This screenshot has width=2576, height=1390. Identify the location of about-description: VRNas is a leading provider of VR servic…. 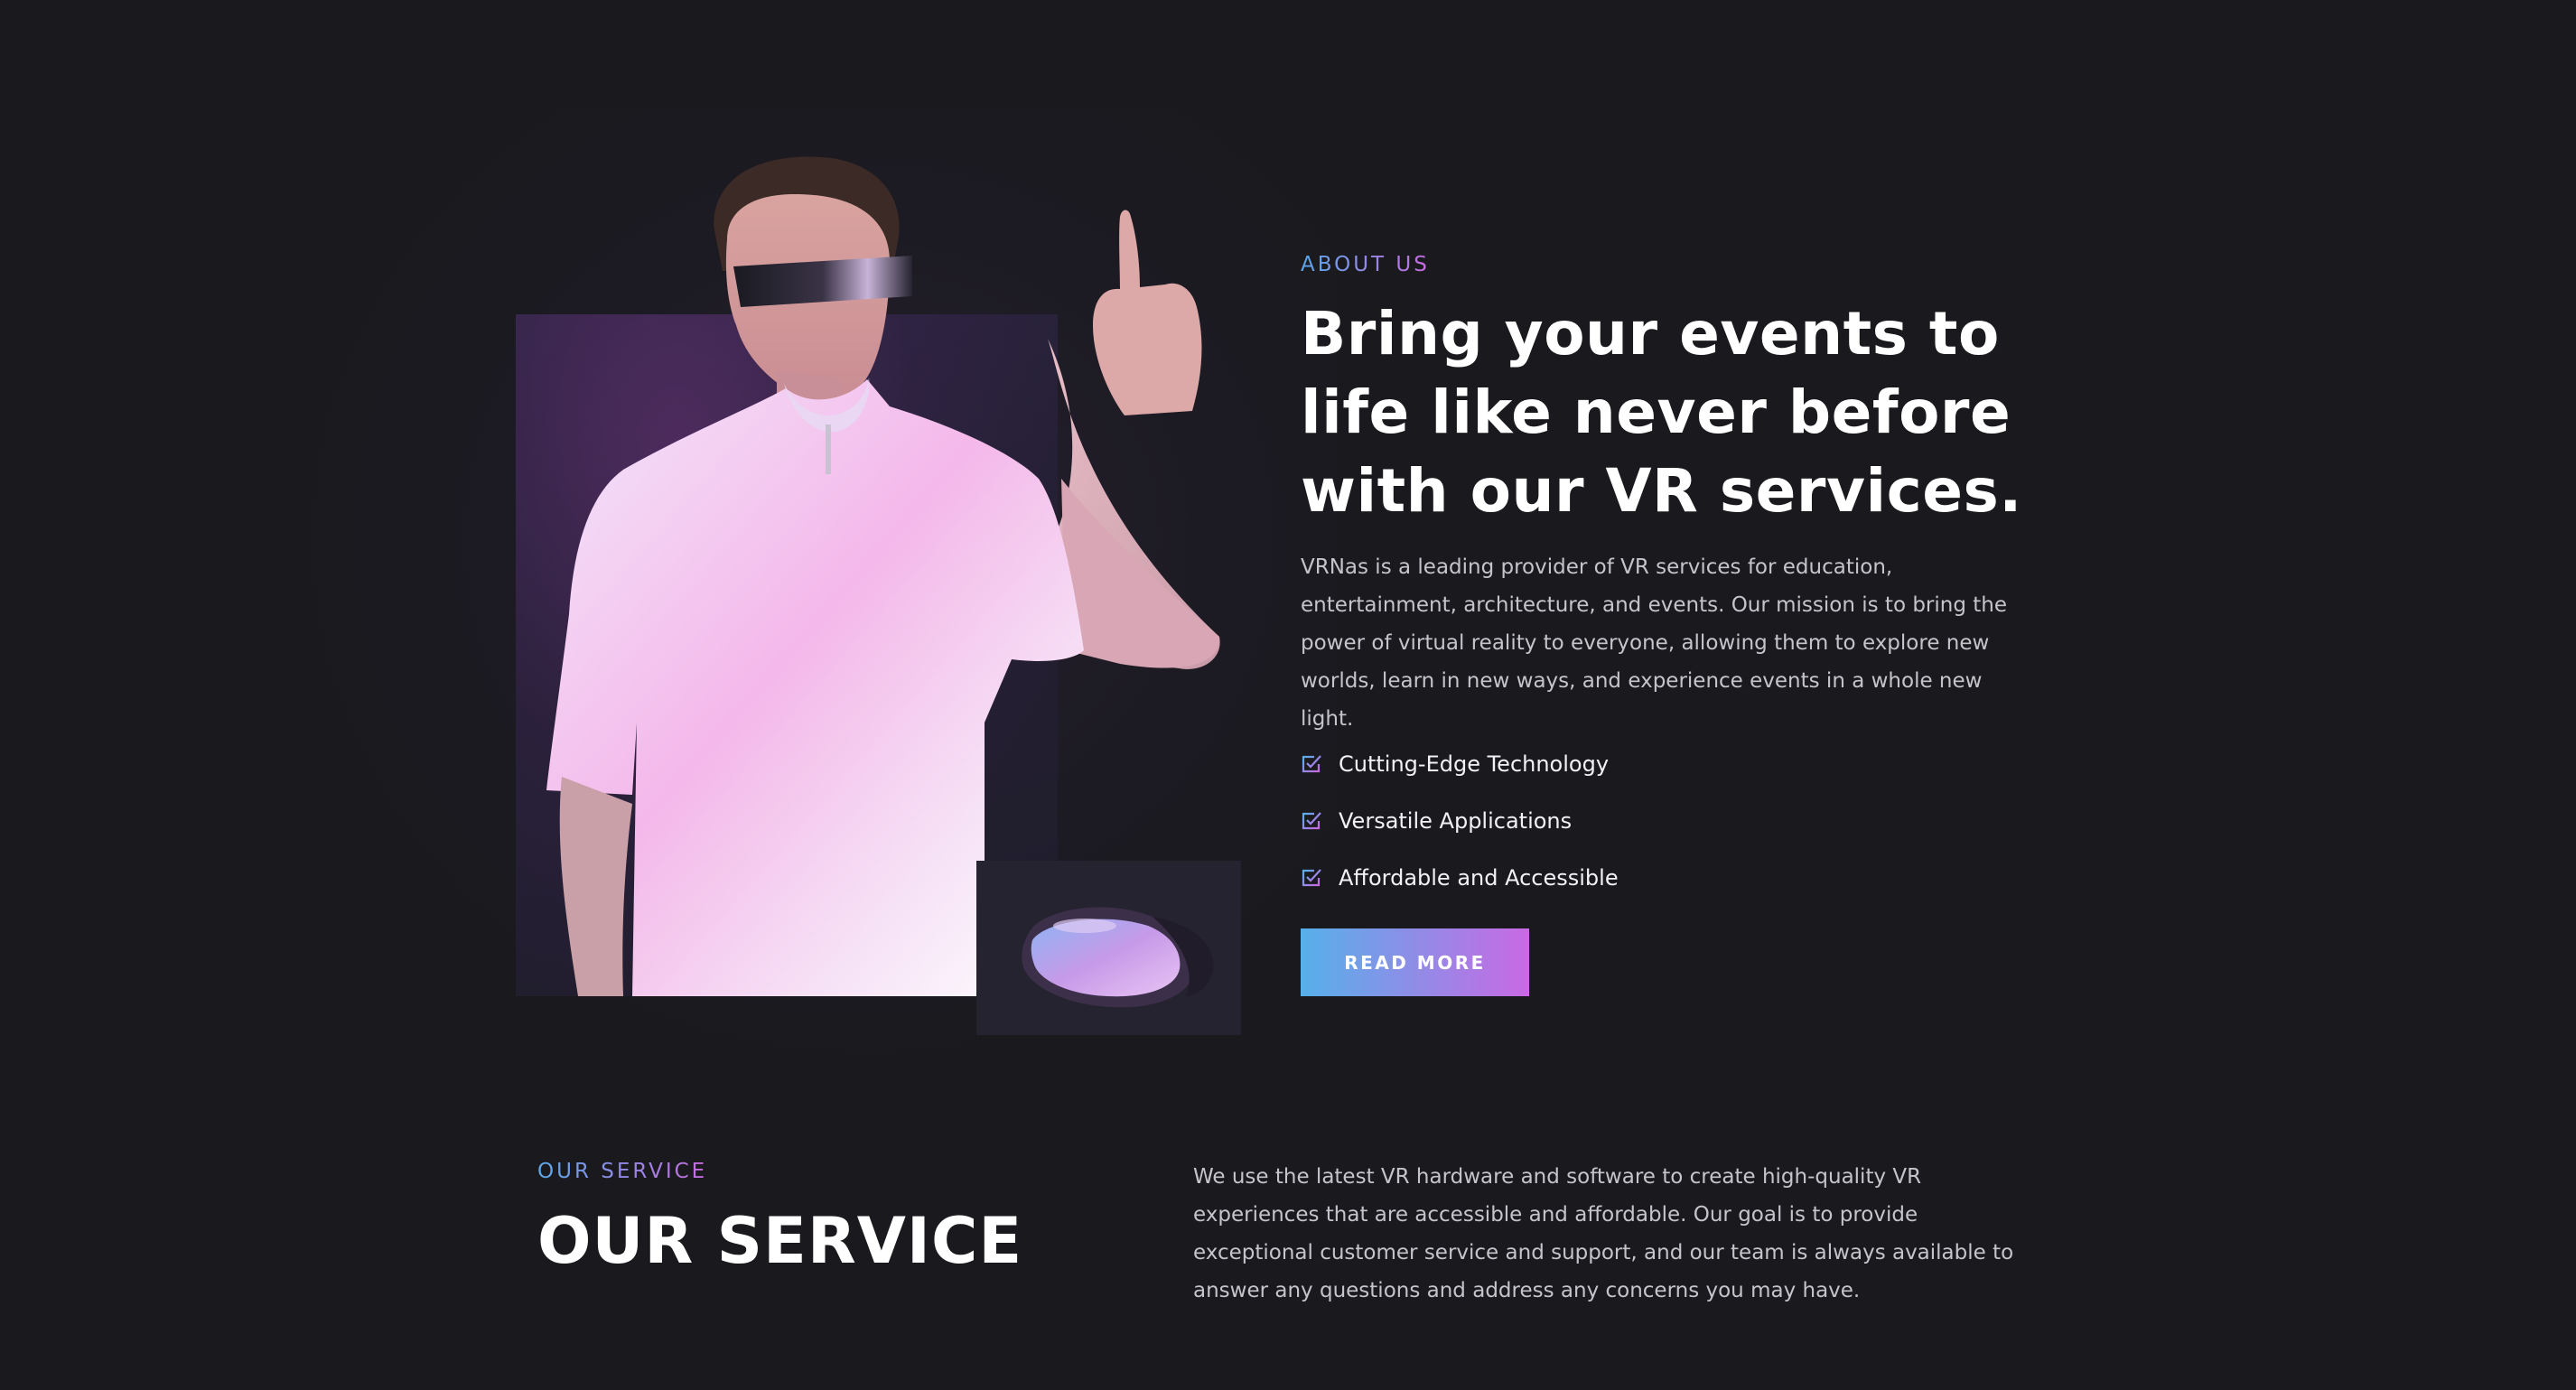
(1655, 643).